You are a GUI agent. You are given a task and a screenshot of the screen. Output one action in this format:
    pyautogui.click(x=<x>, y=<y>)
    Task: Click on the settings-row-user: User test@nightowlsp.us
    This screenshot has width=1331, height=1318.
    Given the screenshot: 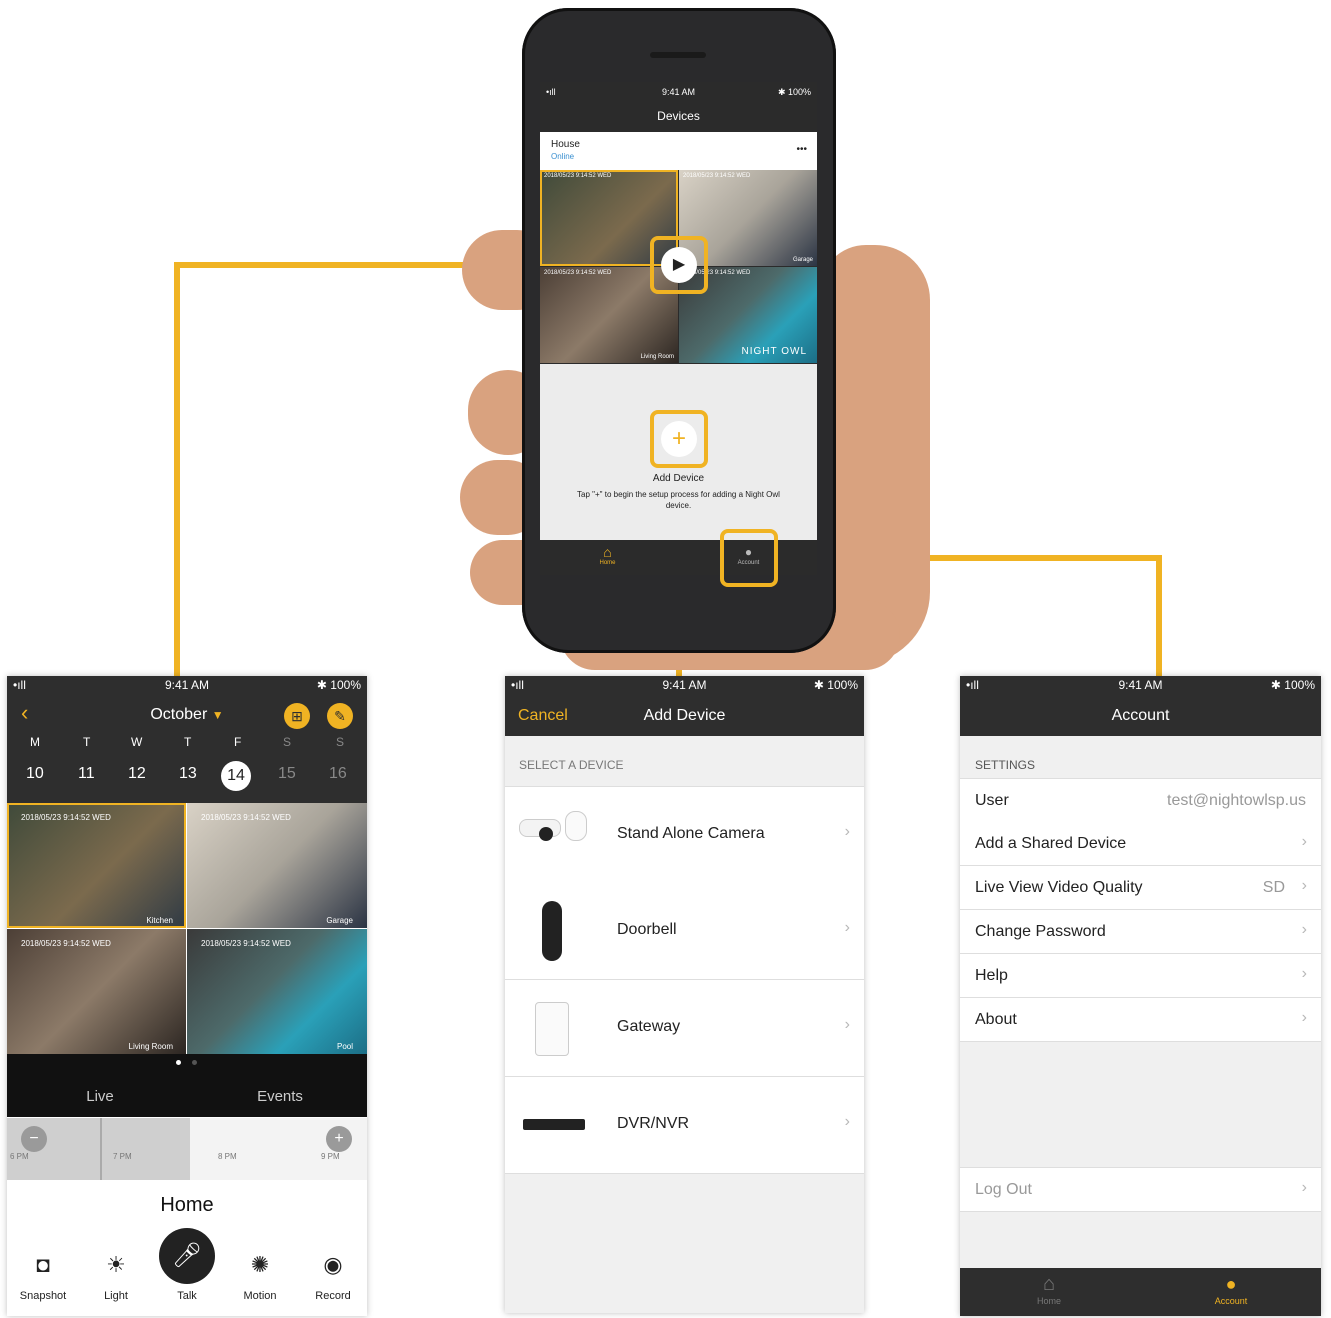 What is the action you would take?
    pyautogui.click(x=1140, y=800)
    